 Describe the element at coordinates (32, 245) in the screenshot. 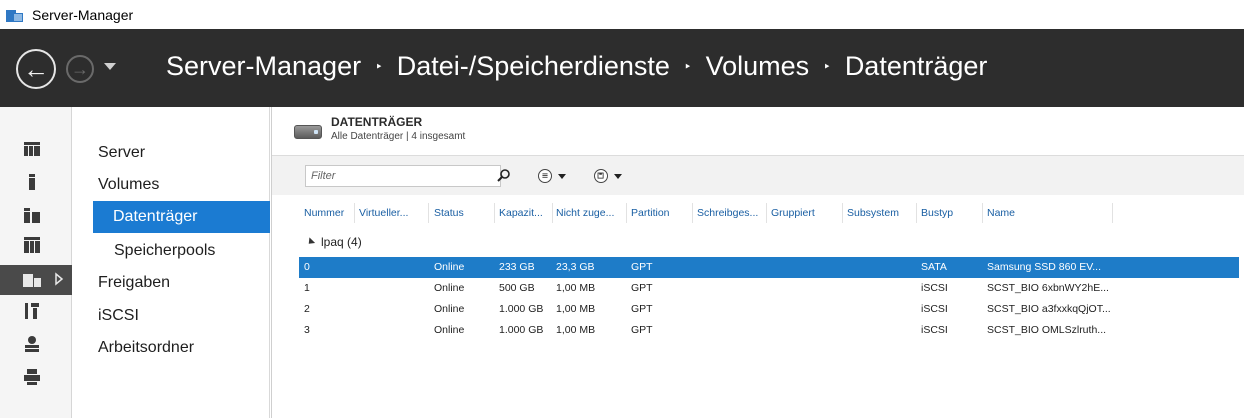

I see `server-group-icon` at that location.